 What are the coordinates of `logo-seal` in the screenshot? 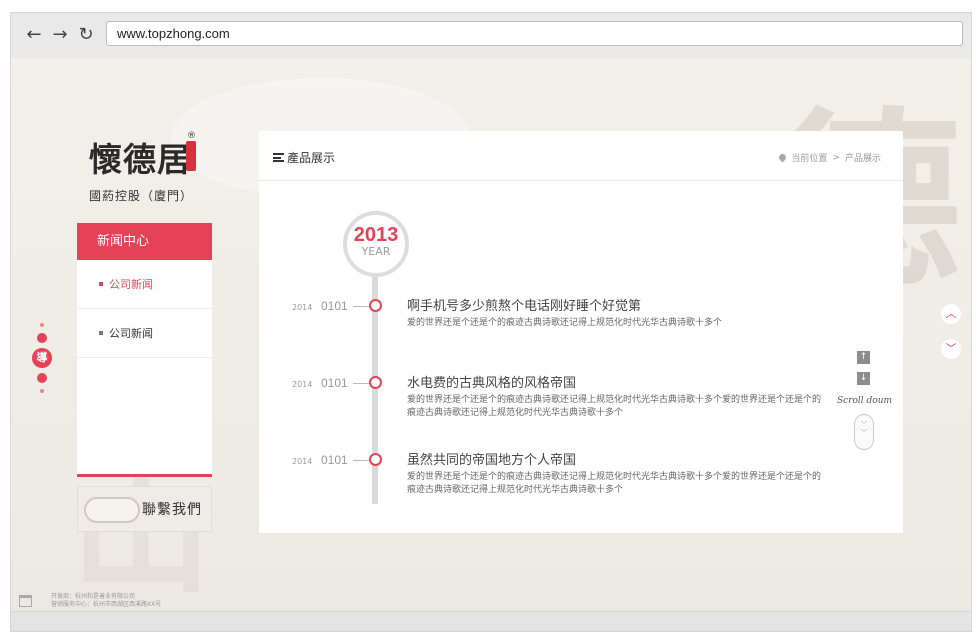 It's located at (191, 156).